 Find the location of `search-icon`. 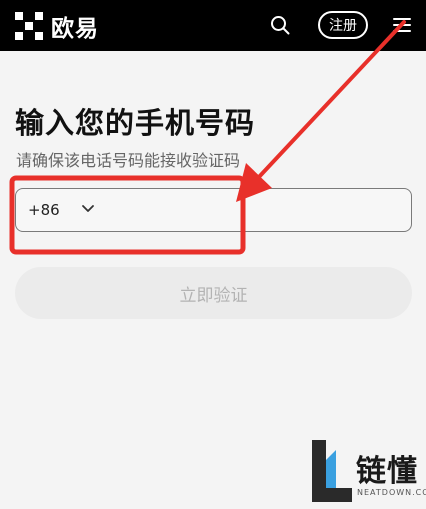

search-icon is located at coordinates (280, 25).